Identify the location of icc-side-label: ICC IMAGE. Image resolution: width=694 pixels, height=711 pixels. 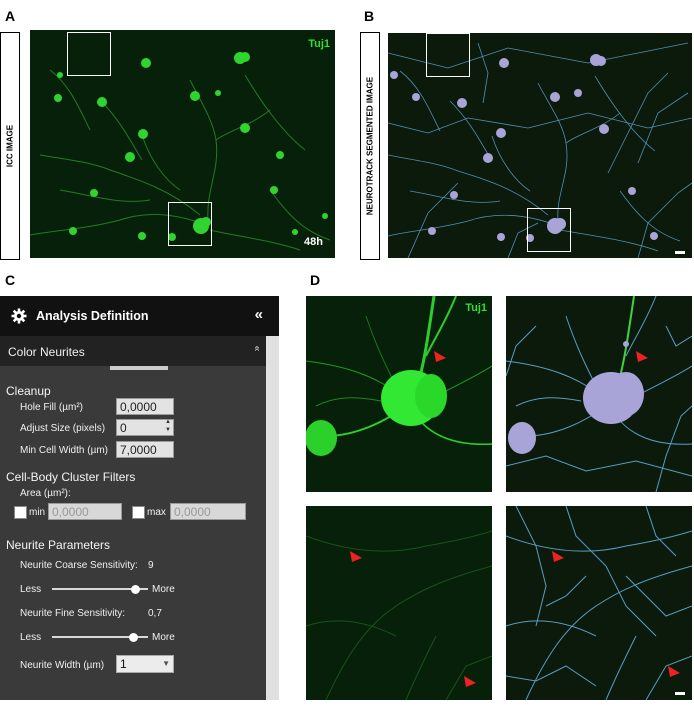
(10, 146).